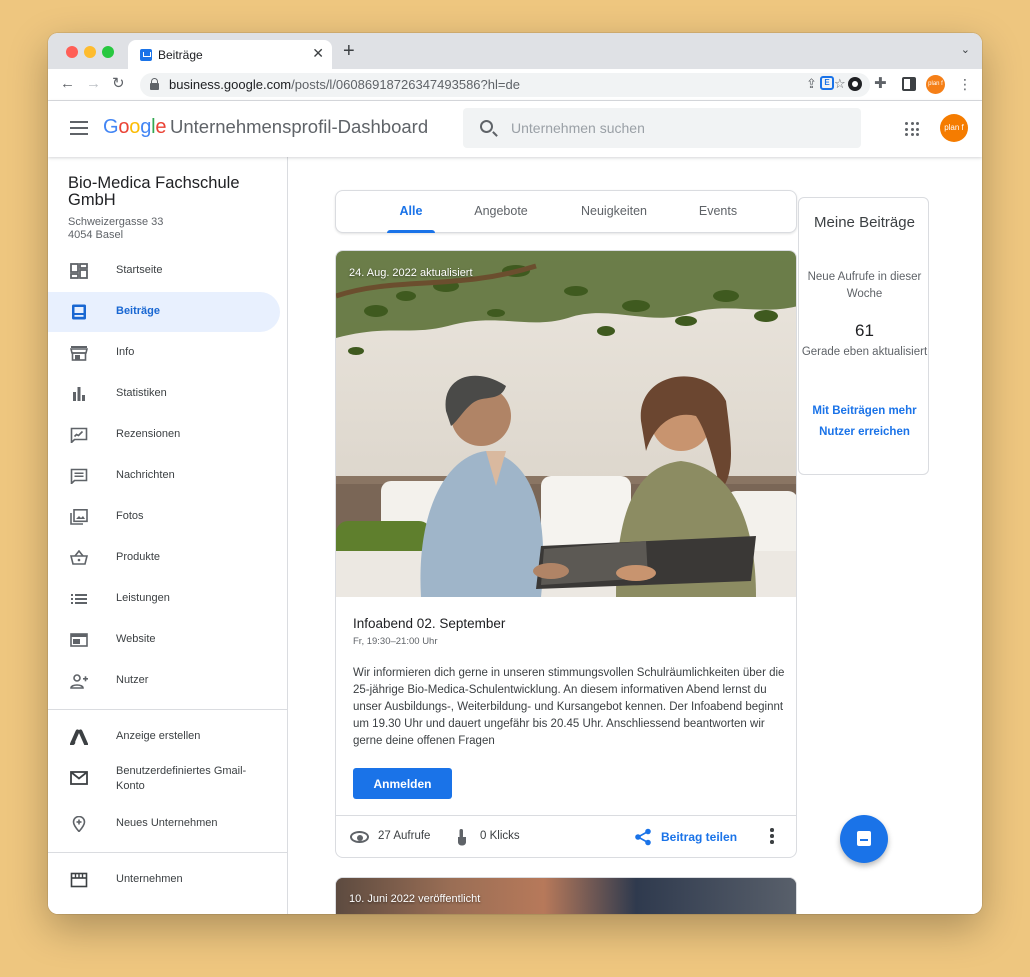  What do you see at coordinates (318, 53) in the screenshot?
I see `close-tab-icon: ✕` at bounding box center [318, 53].